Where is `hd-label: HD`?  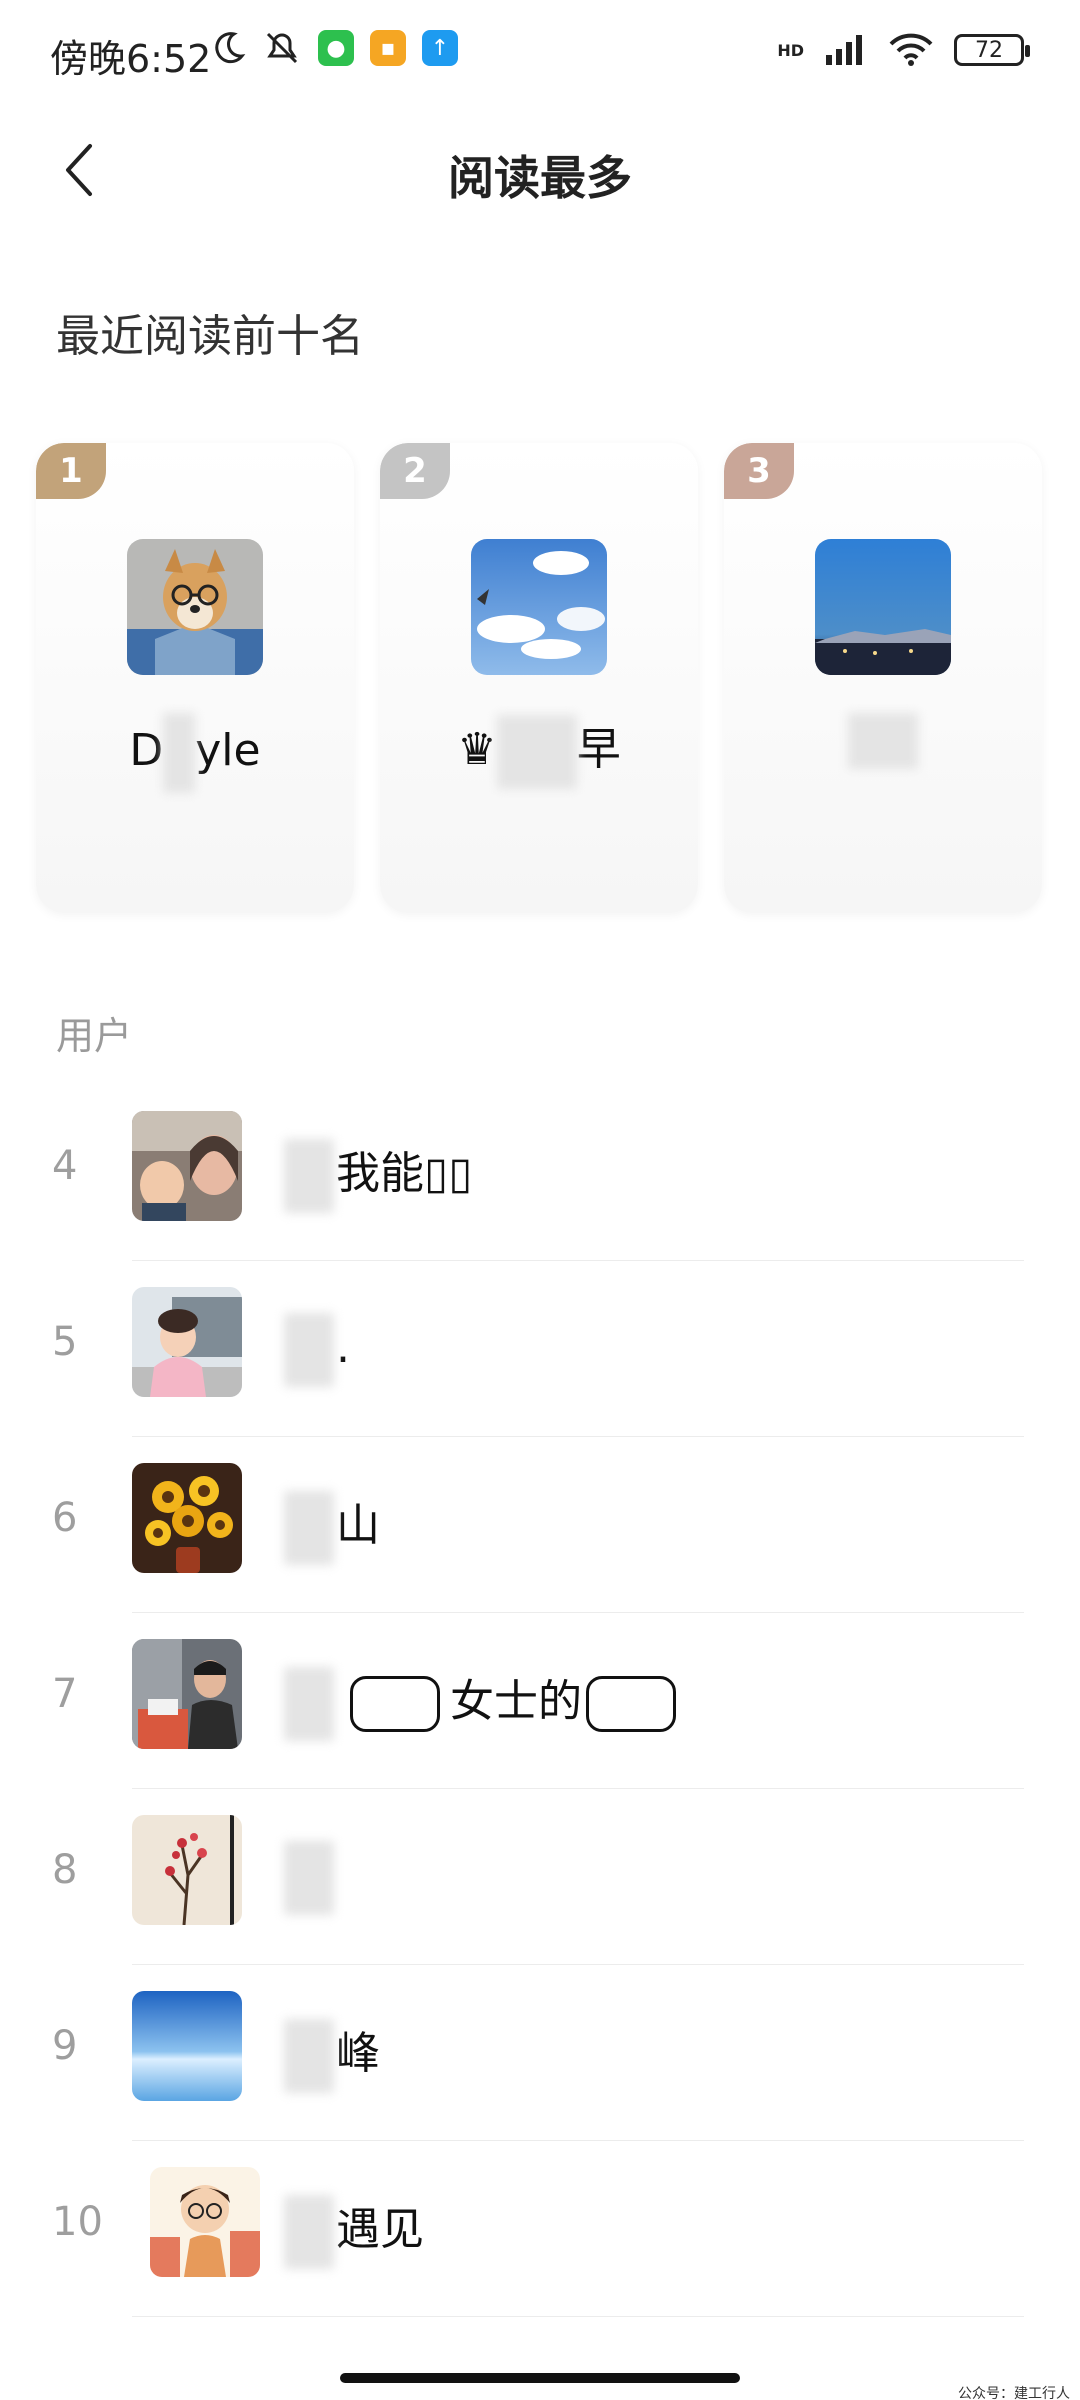
hd-label: HD is located at coordinates (790, 50).